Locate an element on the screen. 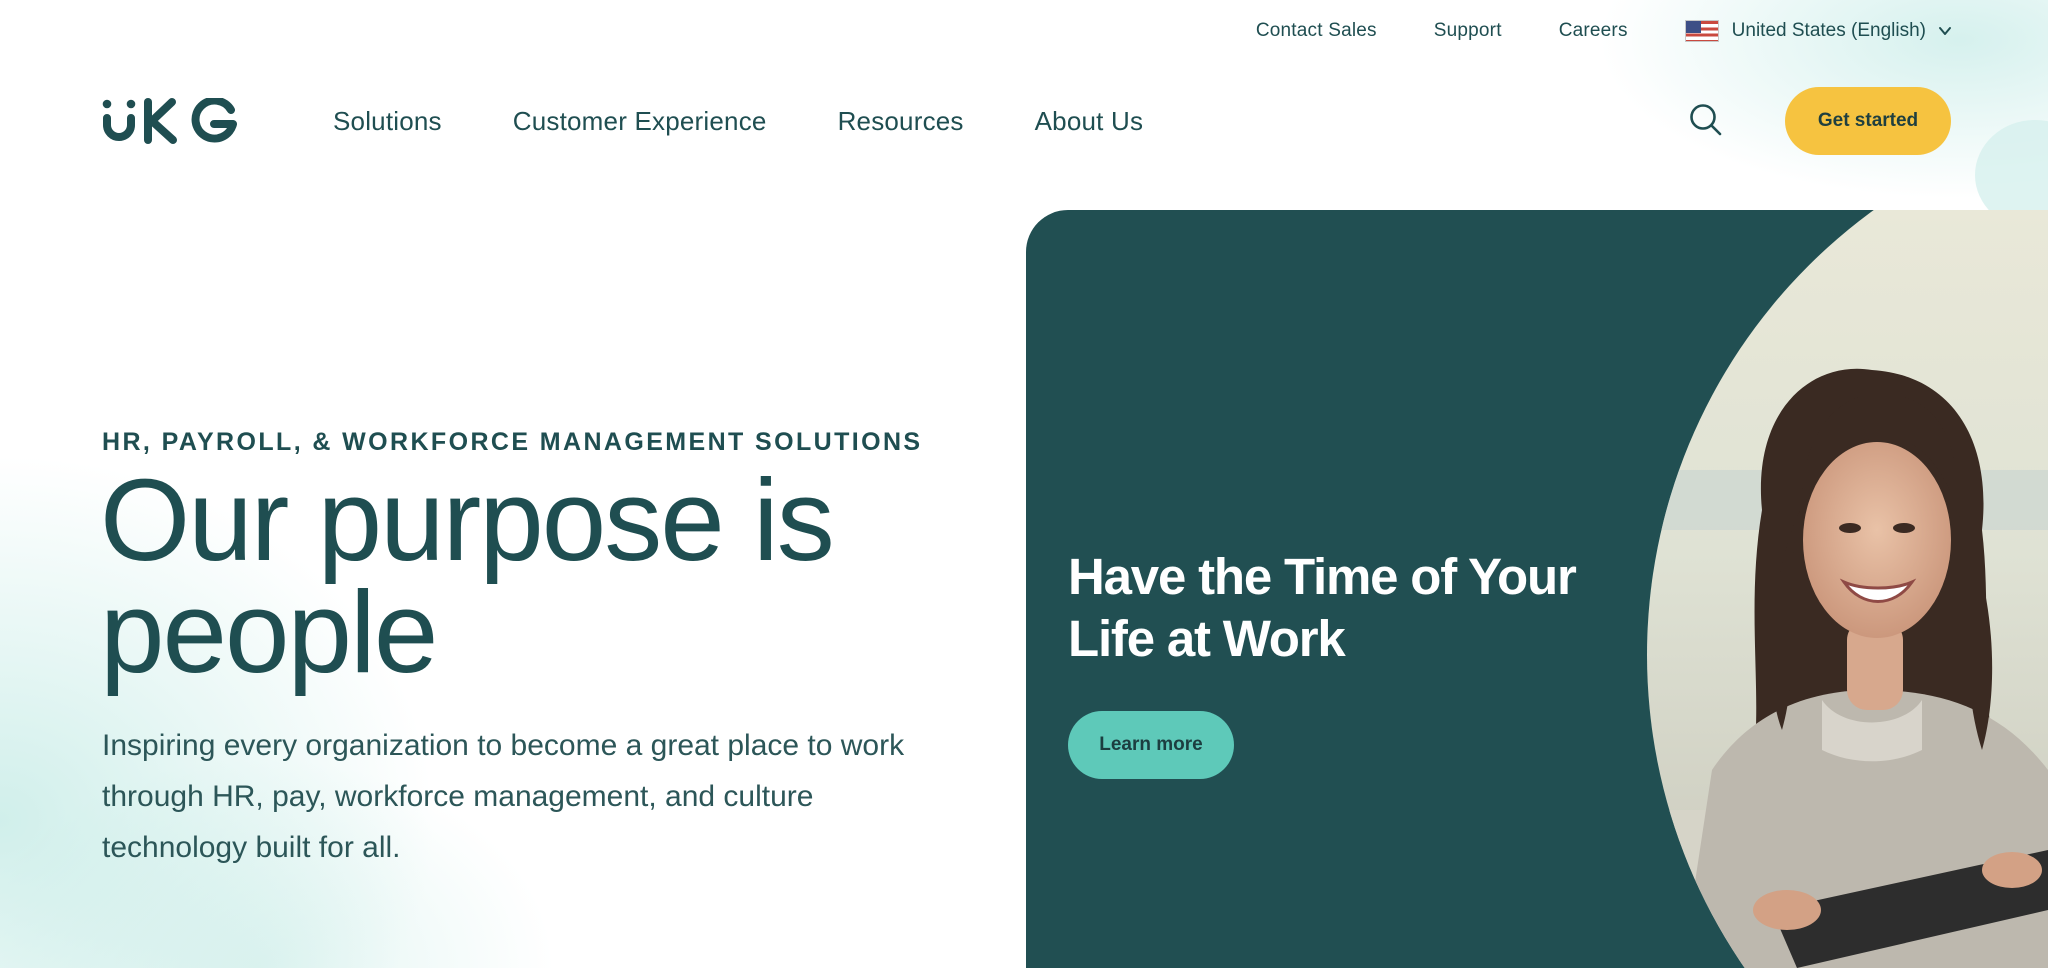  promo-title: Have the Time of Your Life at Work is located at coordinates (1322, 607).